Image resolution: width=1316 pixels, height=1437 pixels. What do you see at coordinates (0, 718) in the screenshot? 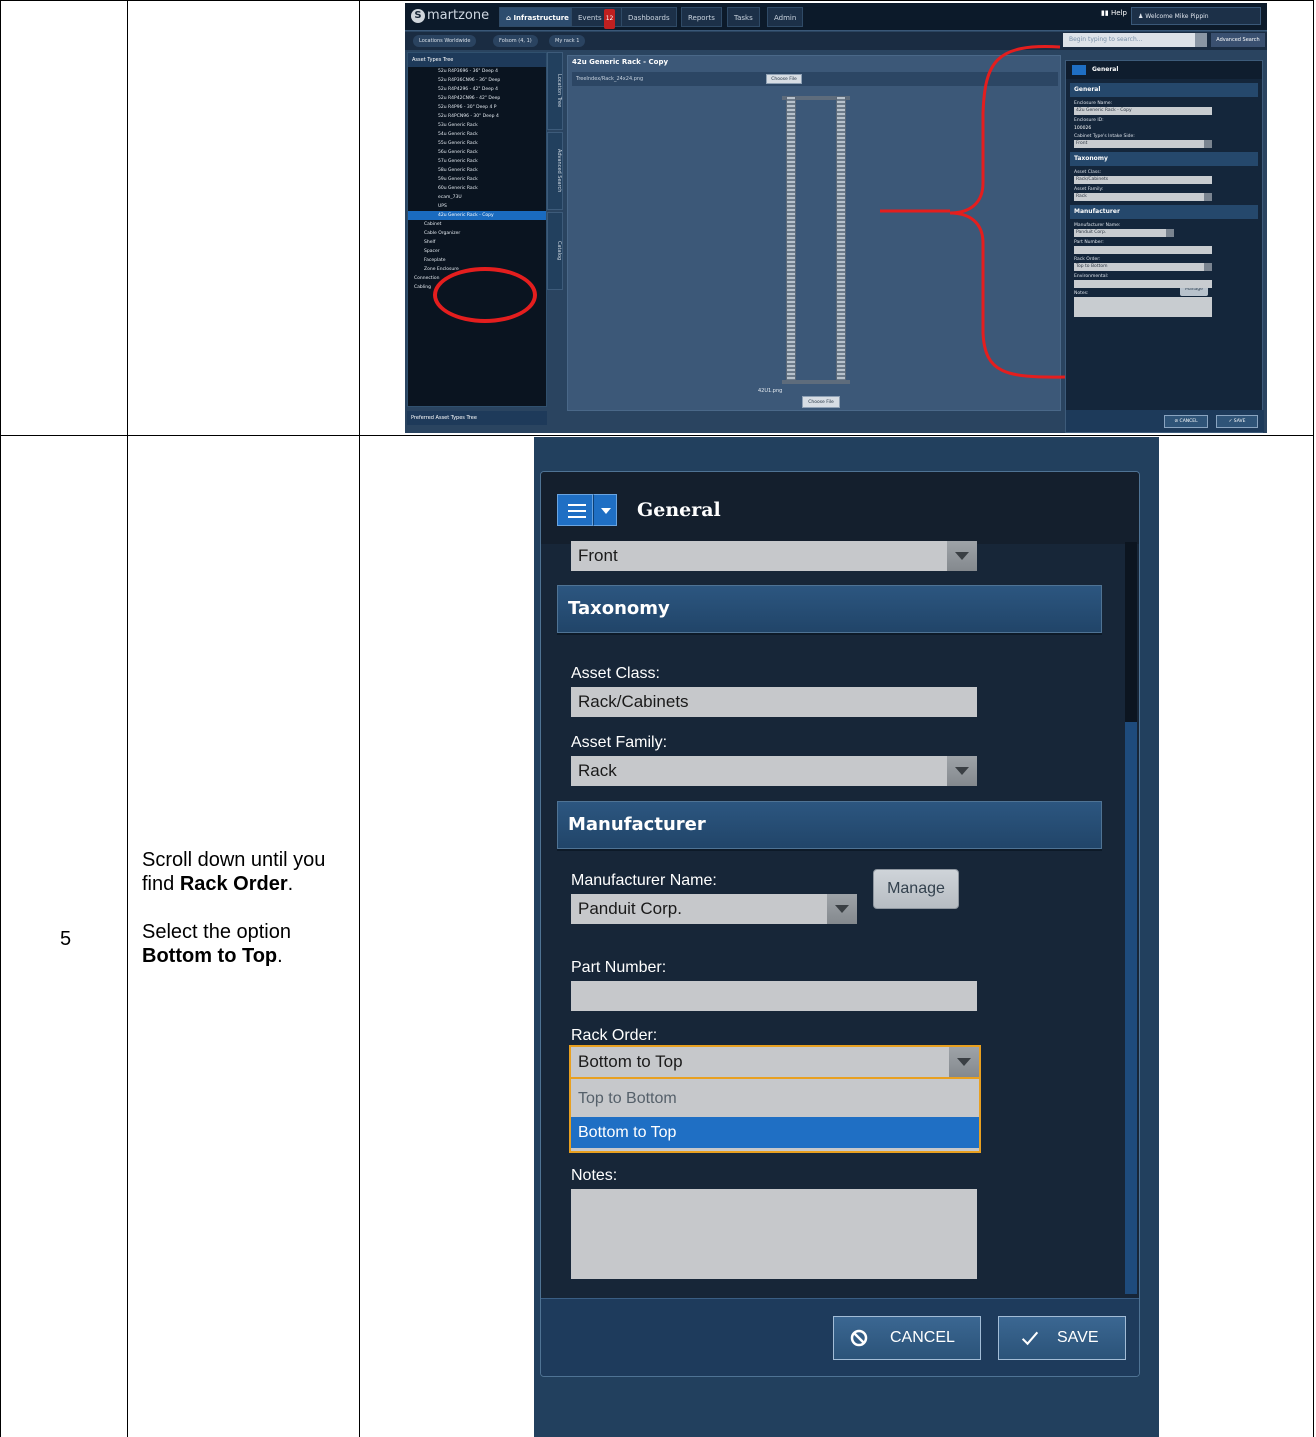
I see `table-border-left` at bounding box center [0, 718].